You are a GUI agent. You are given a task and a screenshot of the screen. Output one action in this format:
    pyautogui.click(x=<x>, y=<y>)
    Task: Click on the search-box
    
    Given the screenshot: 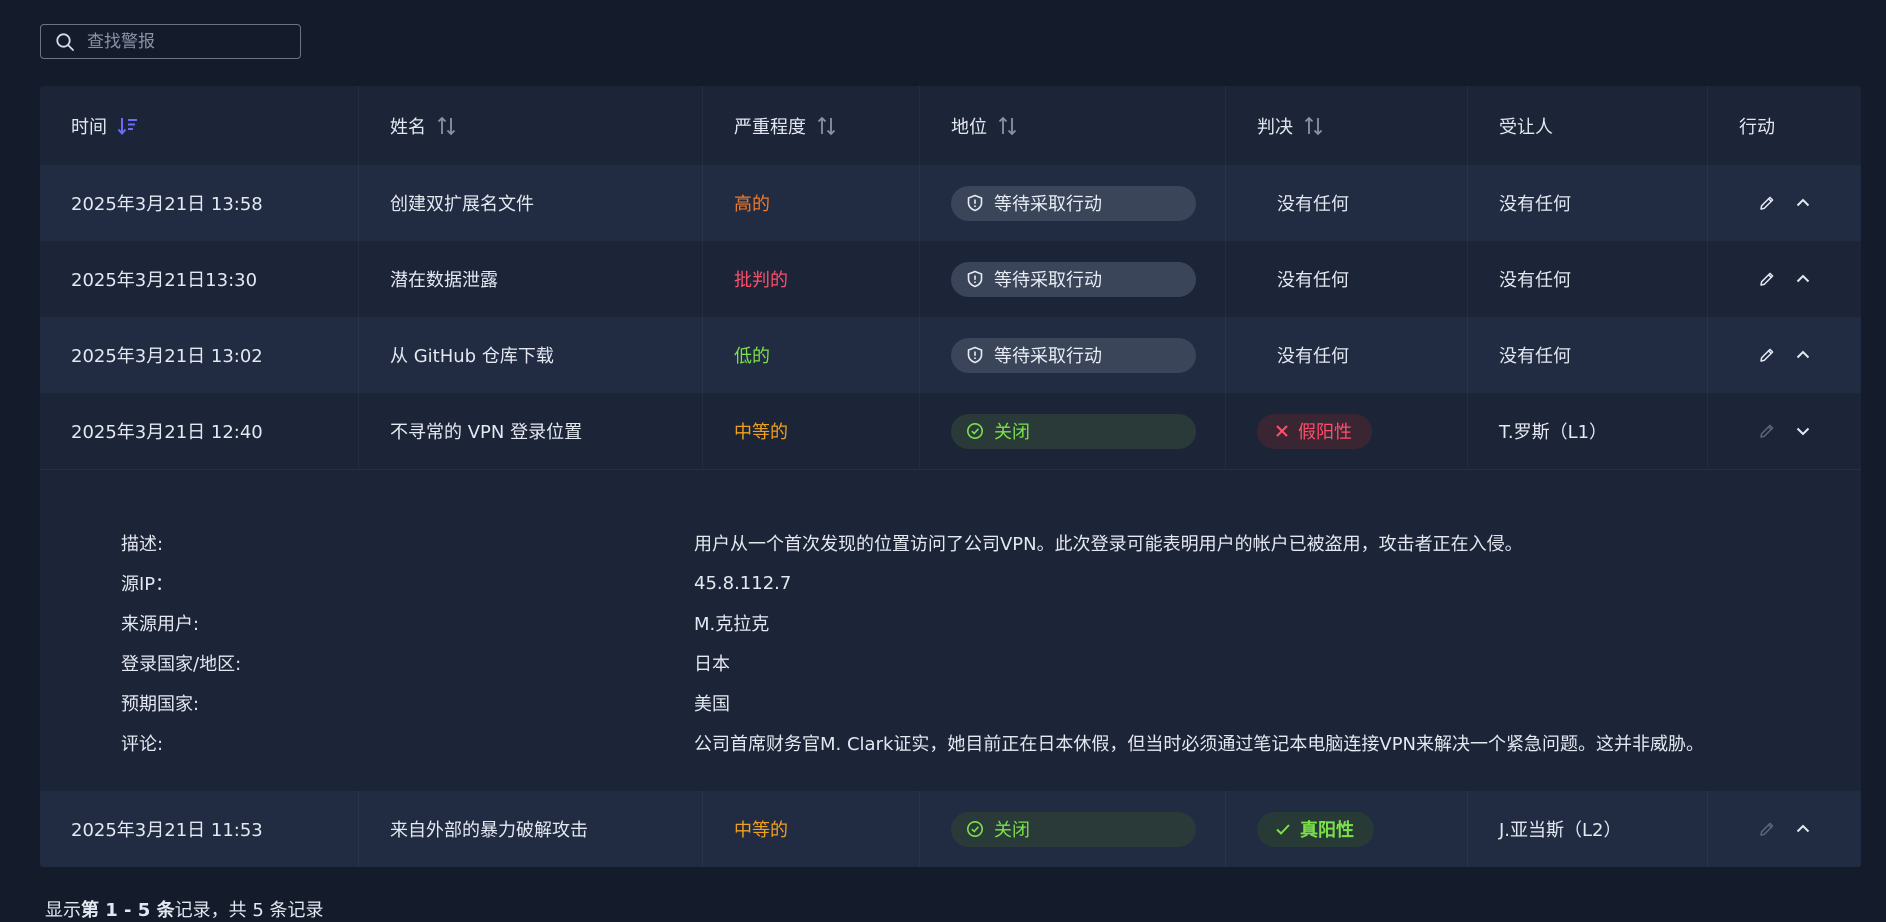 What is the action you would take?
    pyautogui.click(x=170, y=41)
    